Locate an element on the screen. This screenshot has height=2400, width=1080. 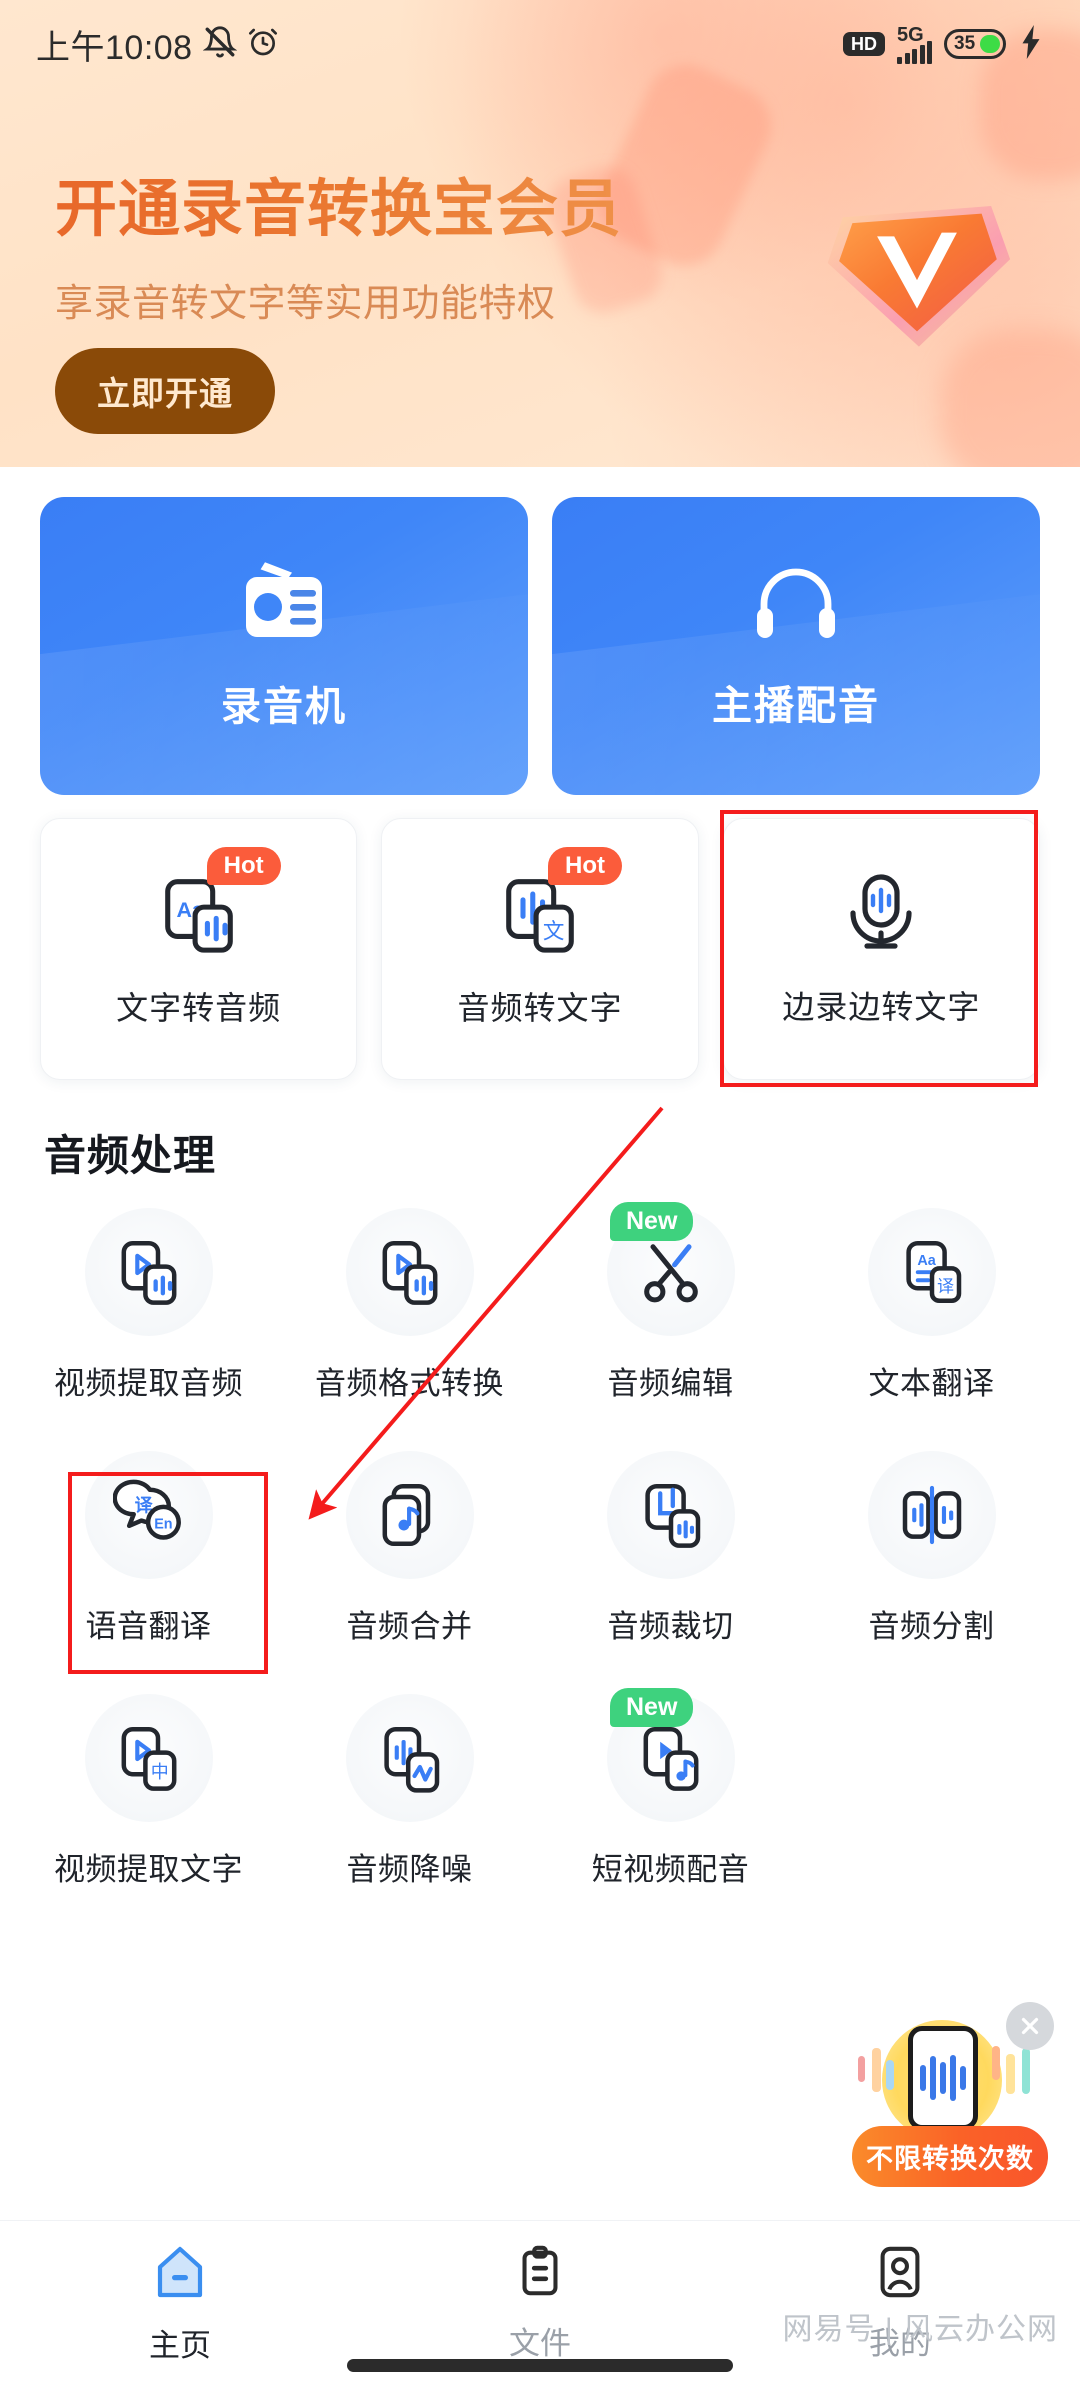
video-extract-audio-icon is located at coordinates (148, 1272).